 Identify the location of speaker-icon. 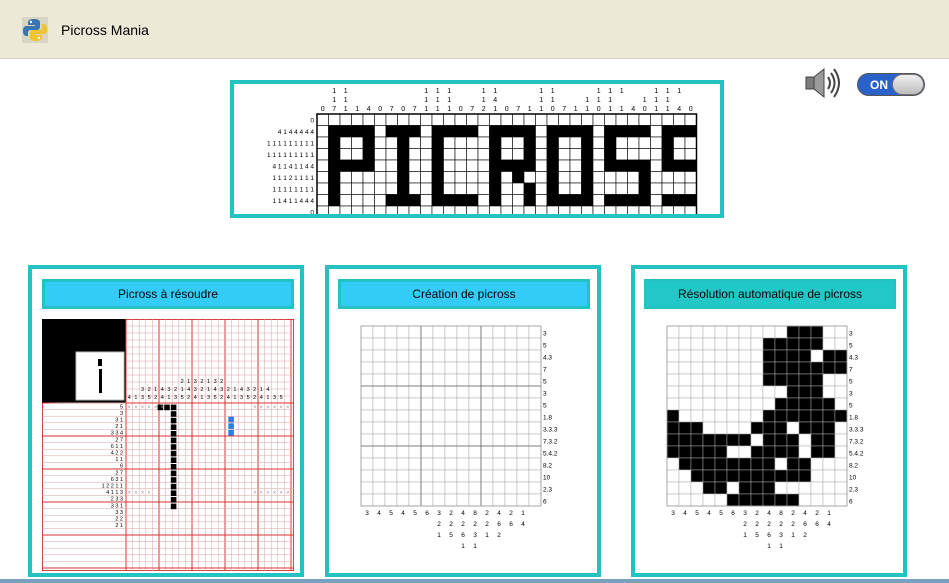
(823, 83).